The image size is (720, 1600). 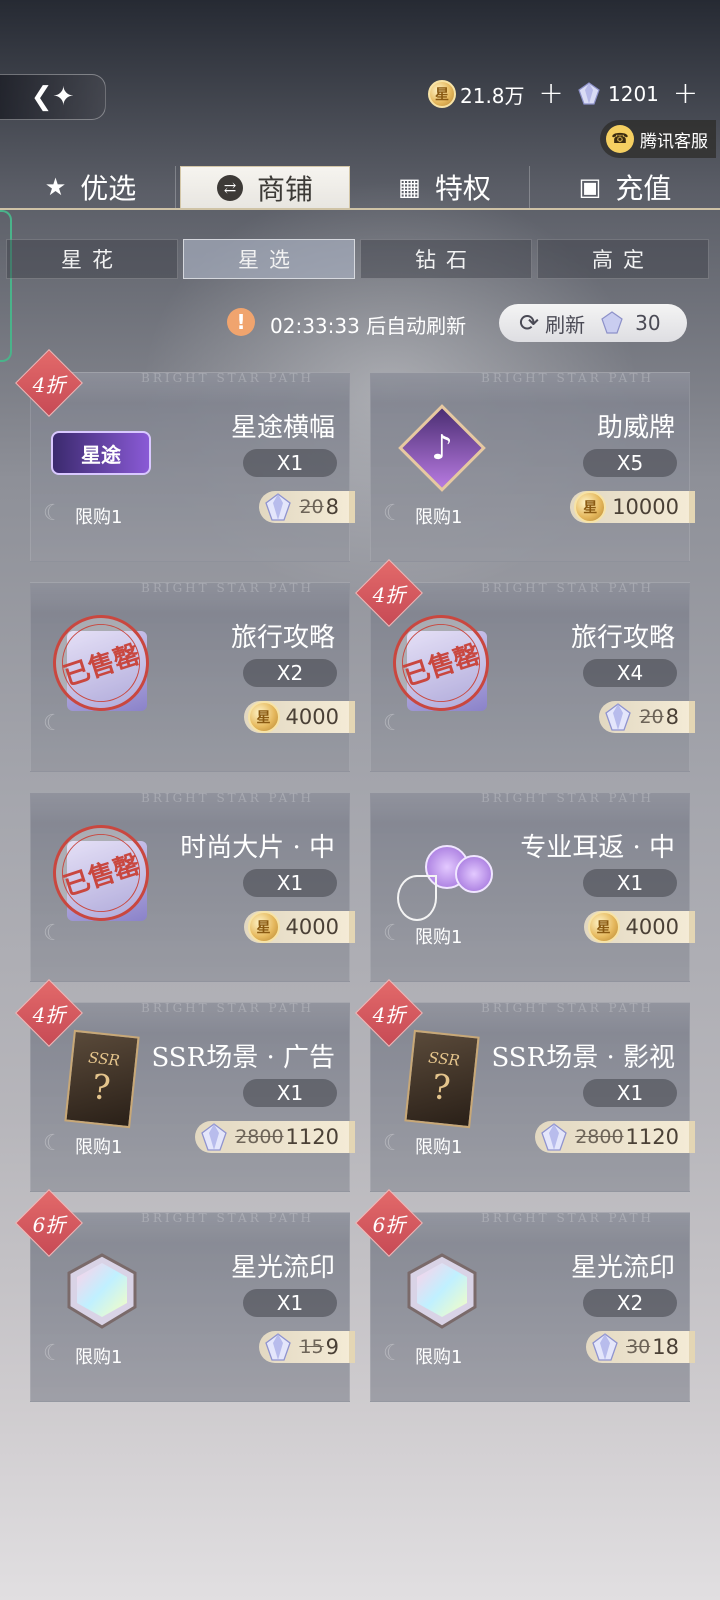 What do you see at coordinates (551, 94) in the screenshot?
I see `add-coins-button: +` at bounding box center [551, 94].